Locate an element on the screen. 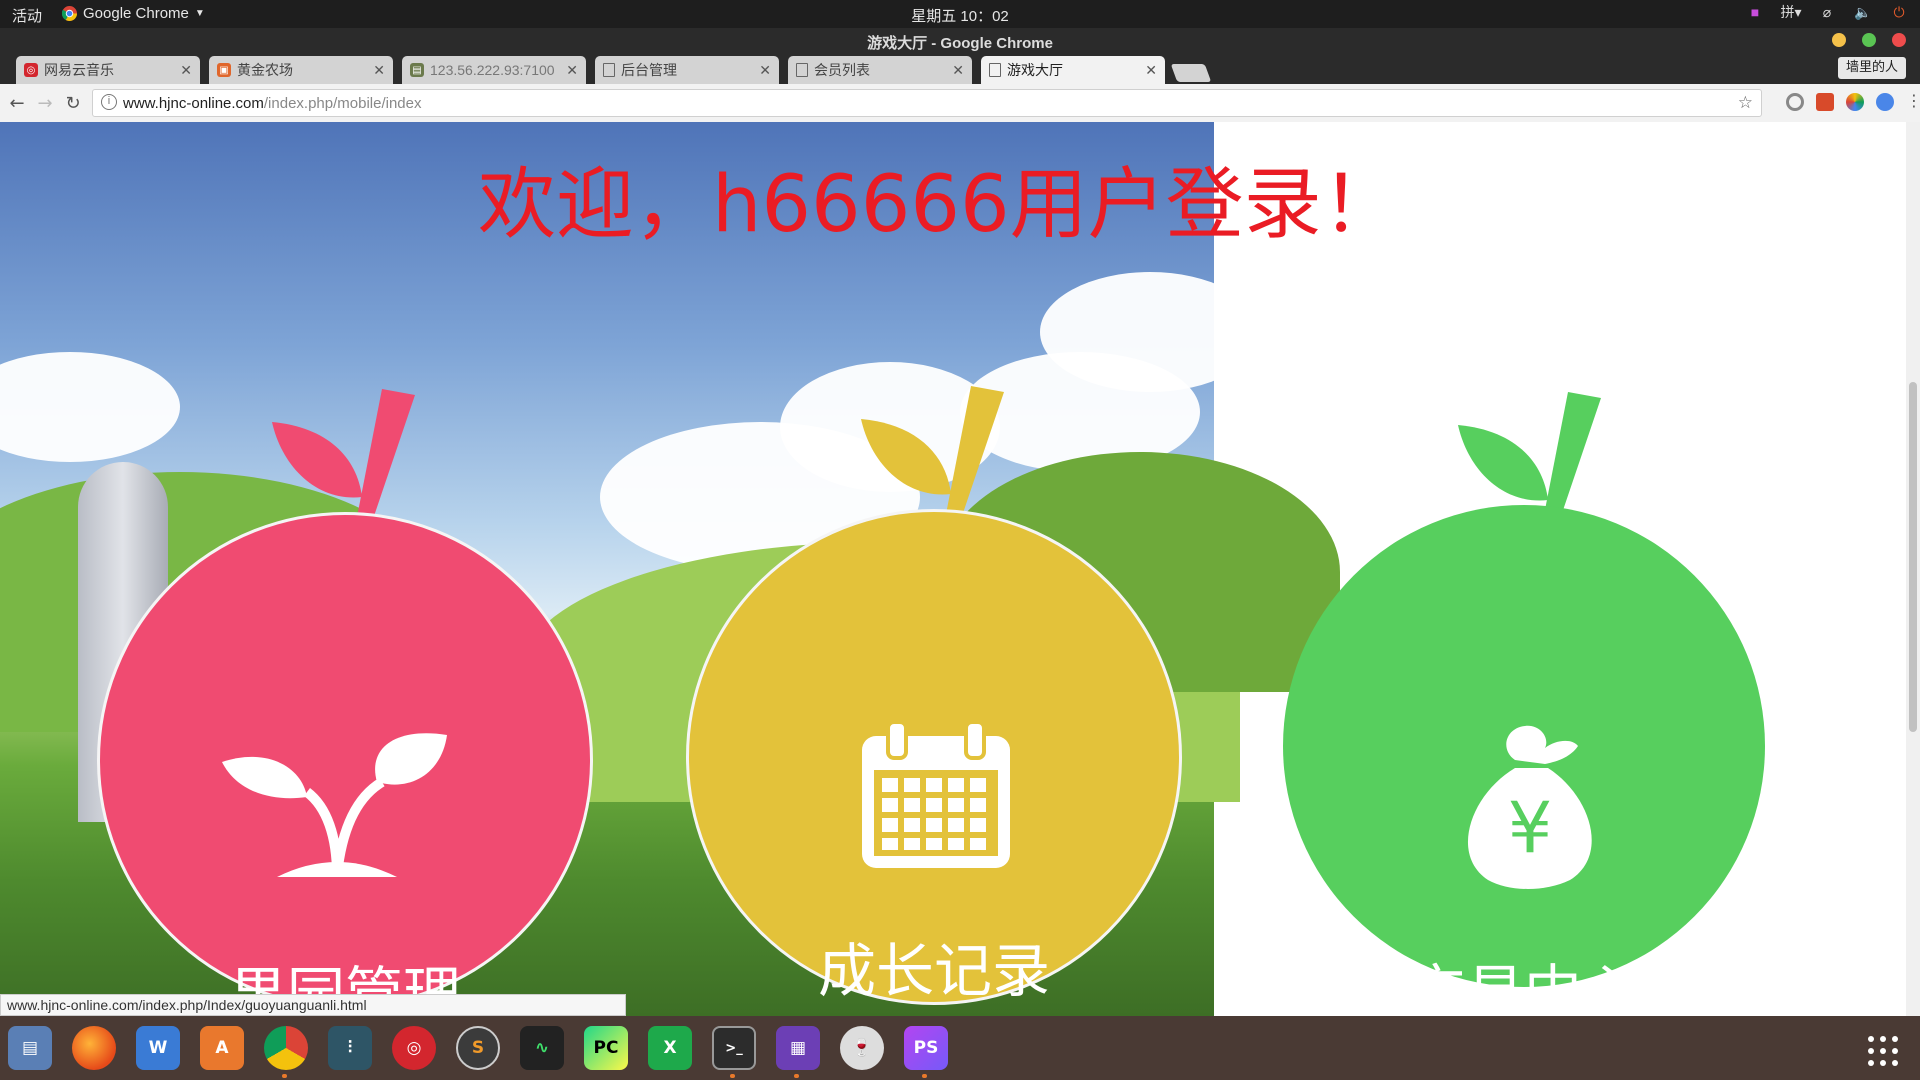 The width and height of the screenshot is (1920, 1080). app-name: Google Chrome is located at coordinates (136, 13).